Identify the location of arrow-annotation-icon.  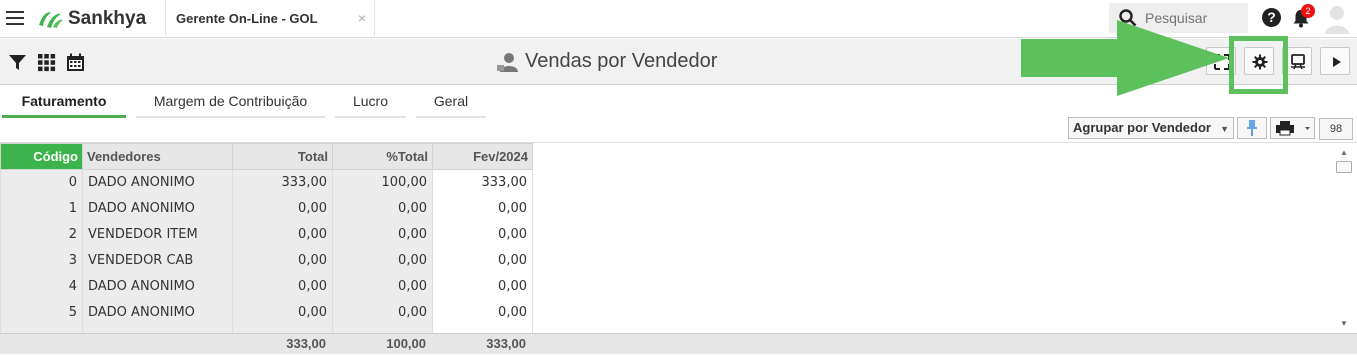
(1125, 58).